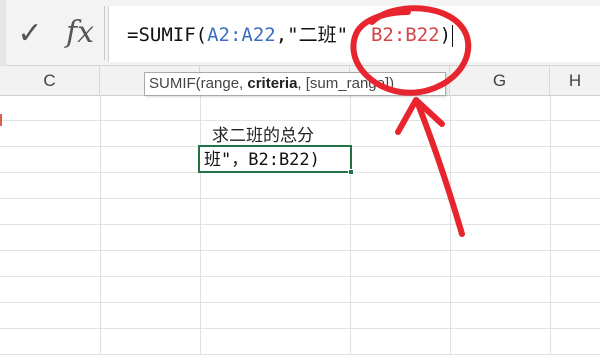 This screenshot has height=355, width=600. What do you see at coordinates (30, 34) in the screenshot?
I see `enter-check-icon: ✓` at bounding box center [30, 34].